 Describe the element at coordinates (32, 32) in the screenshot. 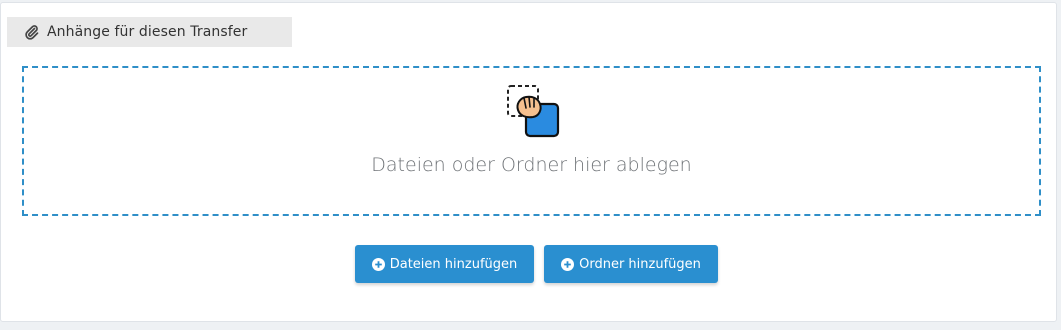

I see `paperclip-icon` at that location.